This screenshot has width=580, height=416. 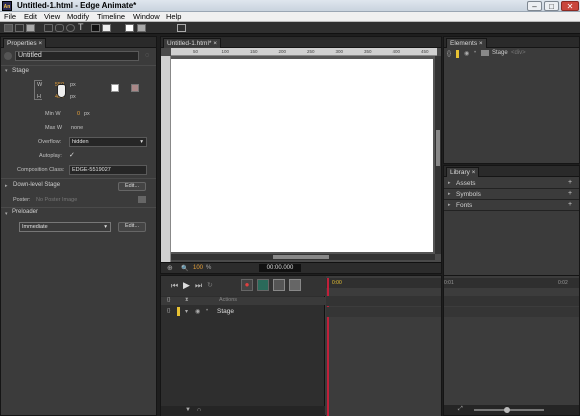 I want to click on window-title: Untitled-1.html - Edge Animate*, so click(x=77, y=5).